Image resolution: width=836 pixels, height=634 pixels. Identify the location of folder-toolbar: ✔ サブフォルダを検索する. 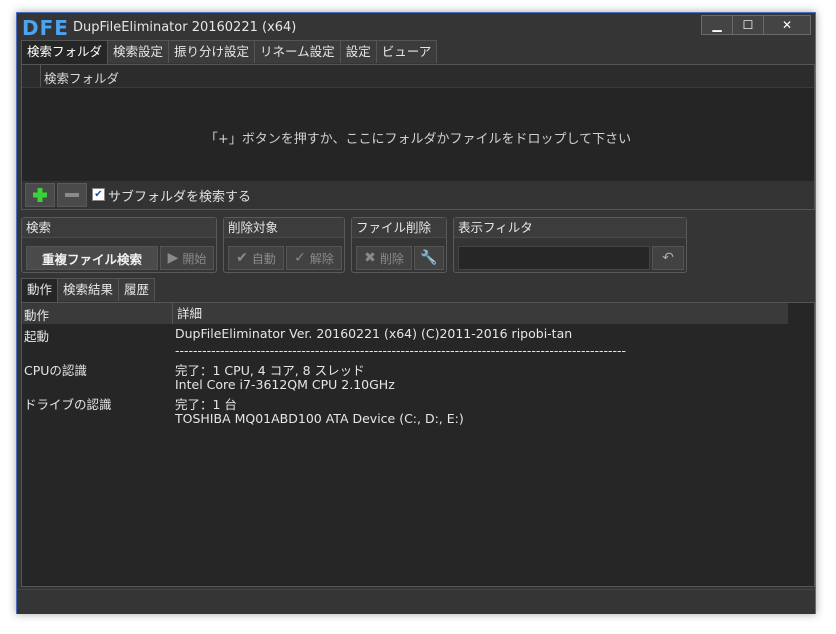
(418, 195).